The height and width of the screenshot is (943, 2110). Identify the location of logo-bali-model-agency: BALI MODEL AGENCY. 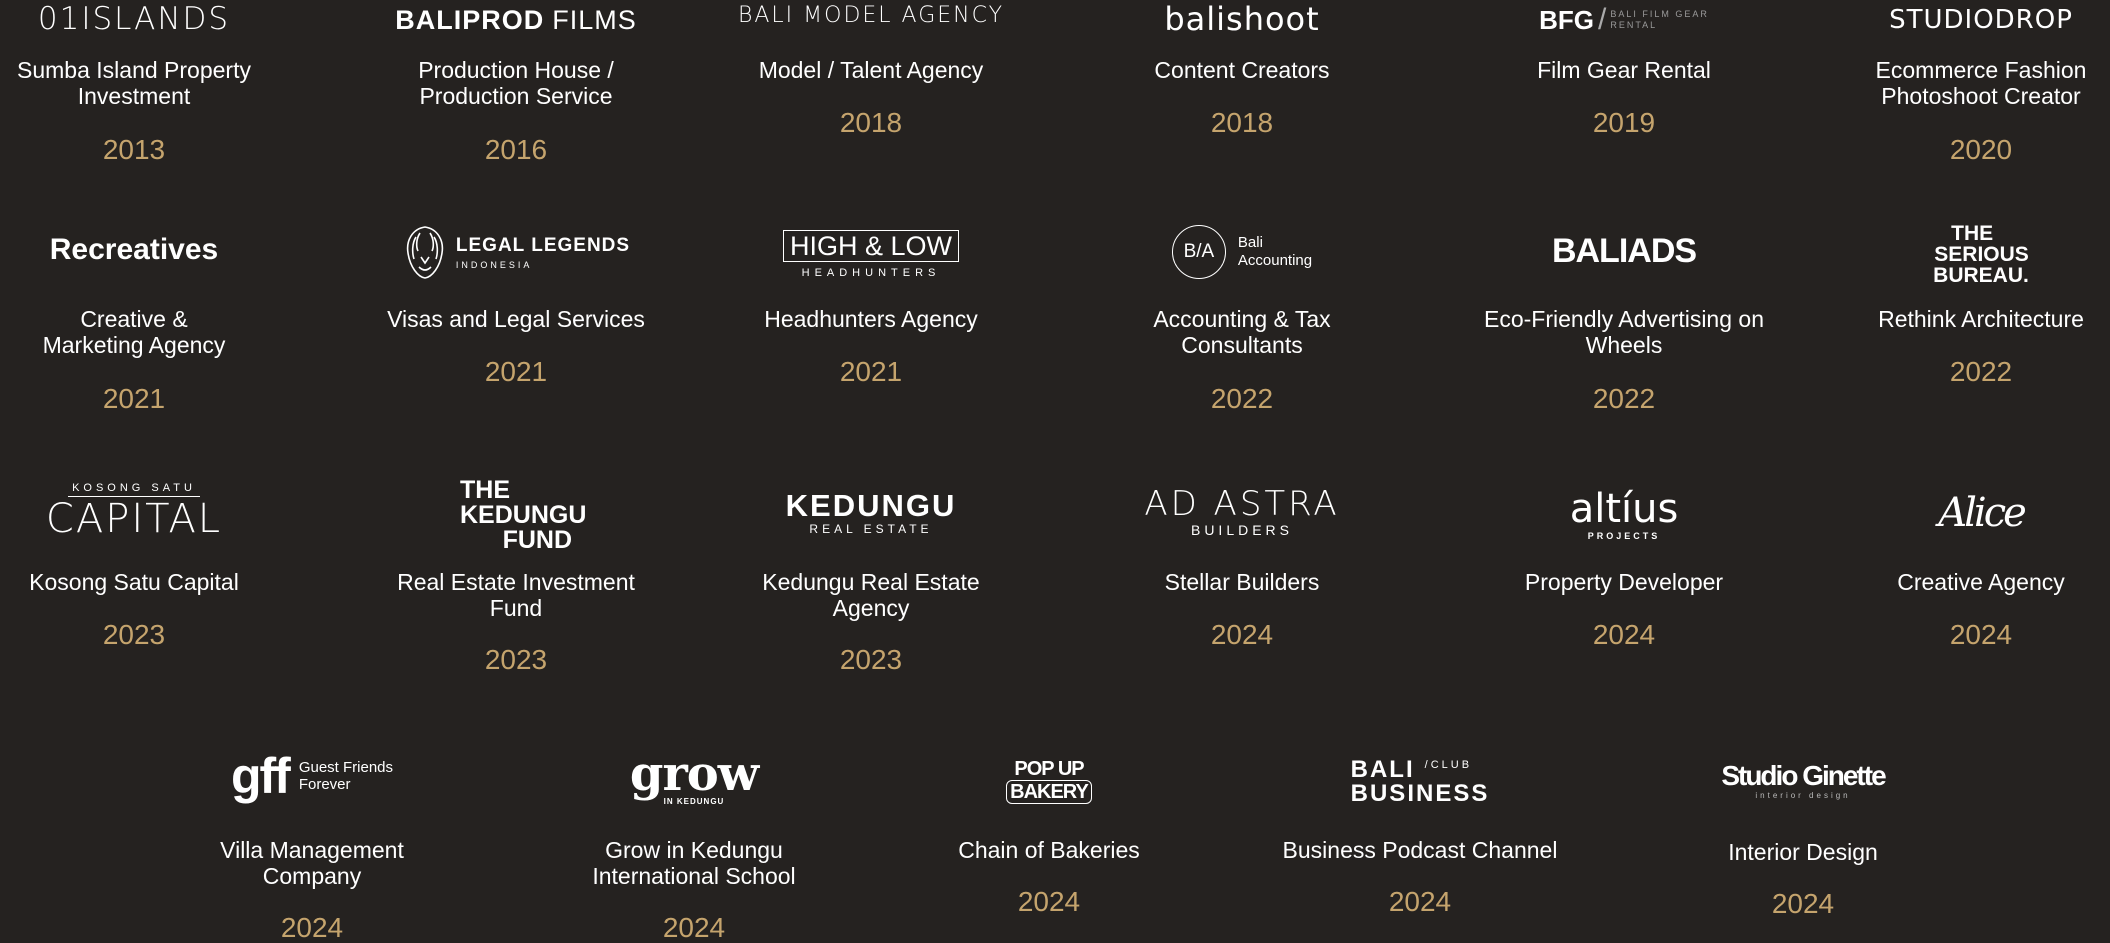
(871, 15).